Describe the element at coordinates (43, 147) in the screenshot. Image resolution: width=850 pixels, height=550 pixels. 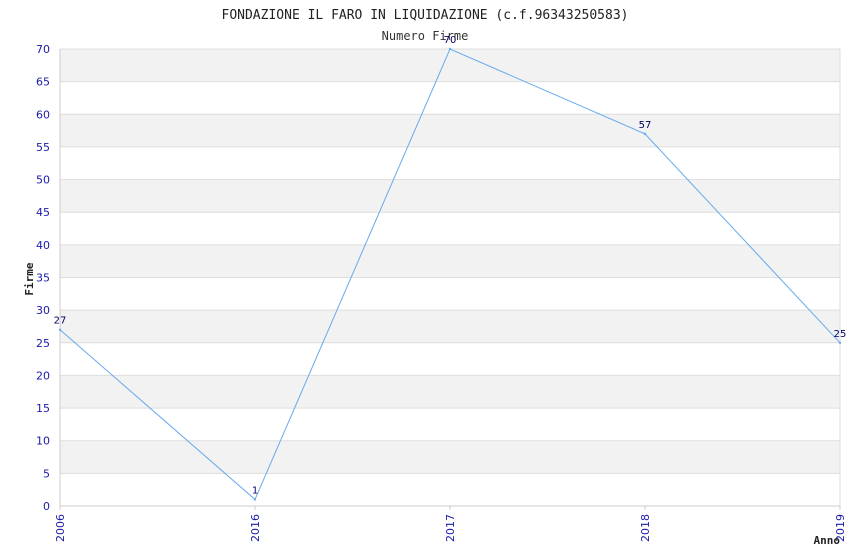
I see `y-tick-label: 55` at that location.